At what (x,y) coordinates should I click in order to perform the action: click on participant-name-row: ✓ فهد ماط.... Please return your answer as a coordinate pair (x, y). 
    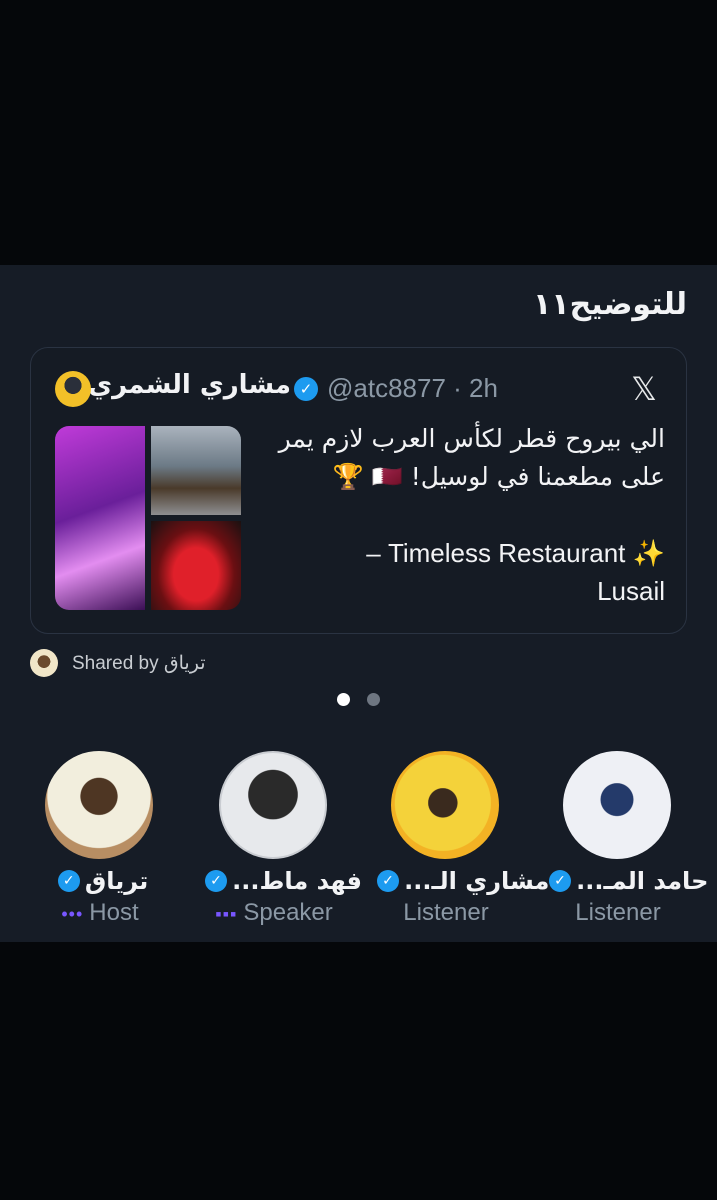
    Looking at the image, I should click on (280, 881).